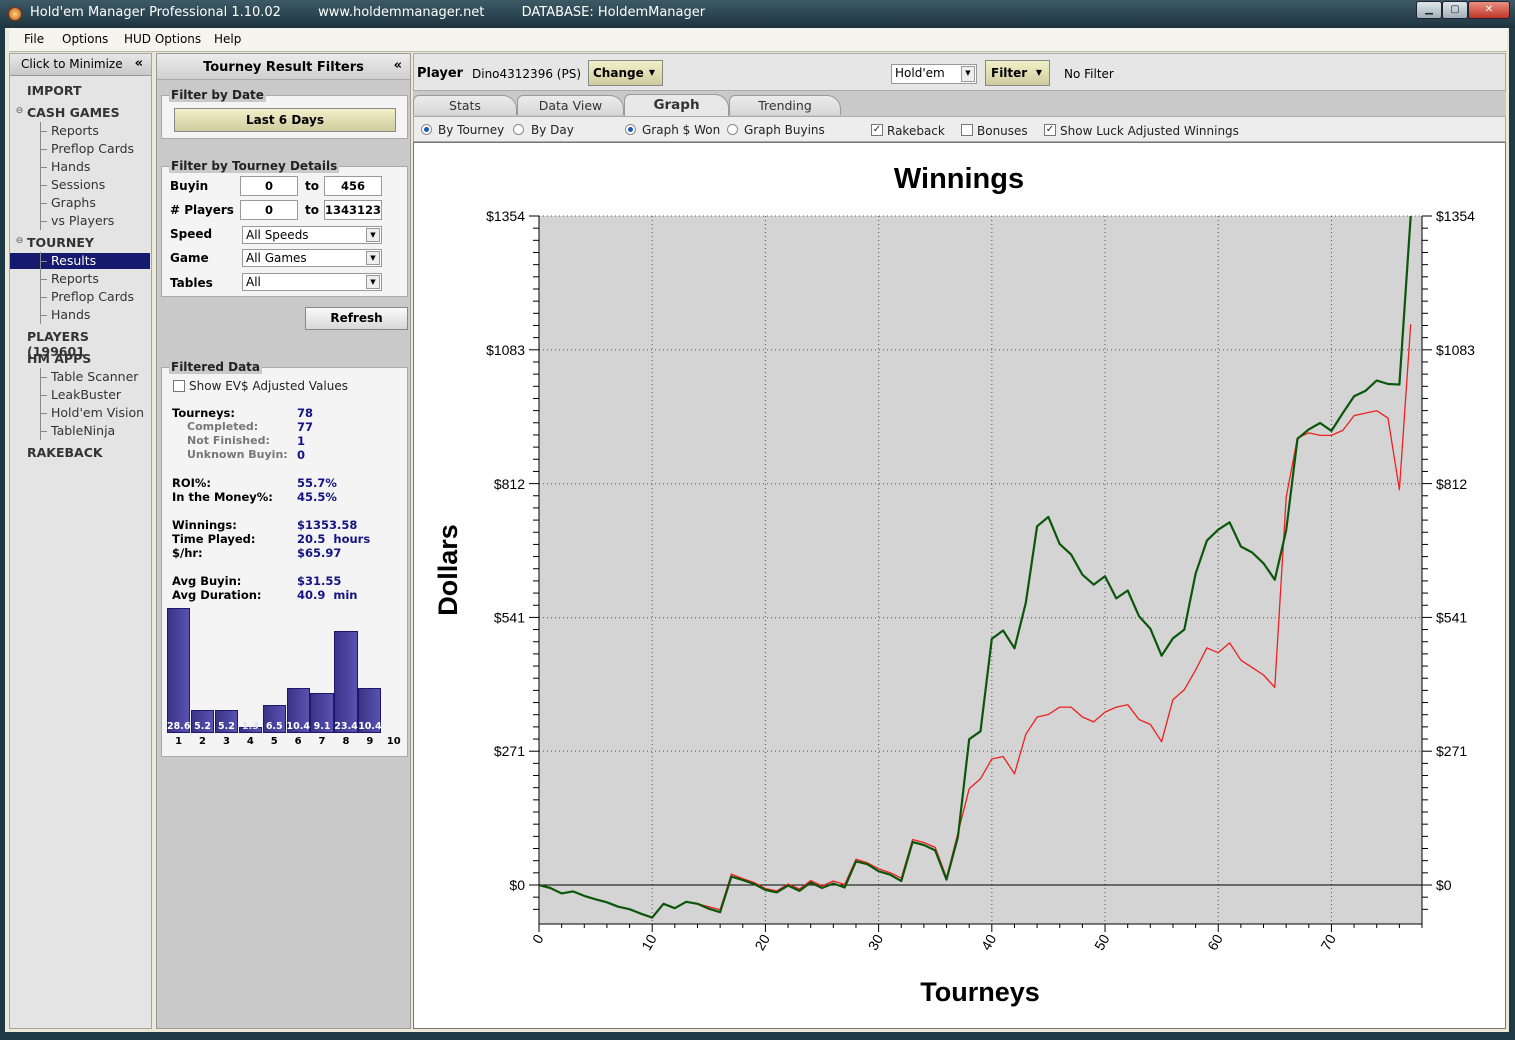  What do you see at coordinates (19, 242) in the screenshot?
I see `tourney-expander-icon: ⊖` at bounding box center [19, 242].